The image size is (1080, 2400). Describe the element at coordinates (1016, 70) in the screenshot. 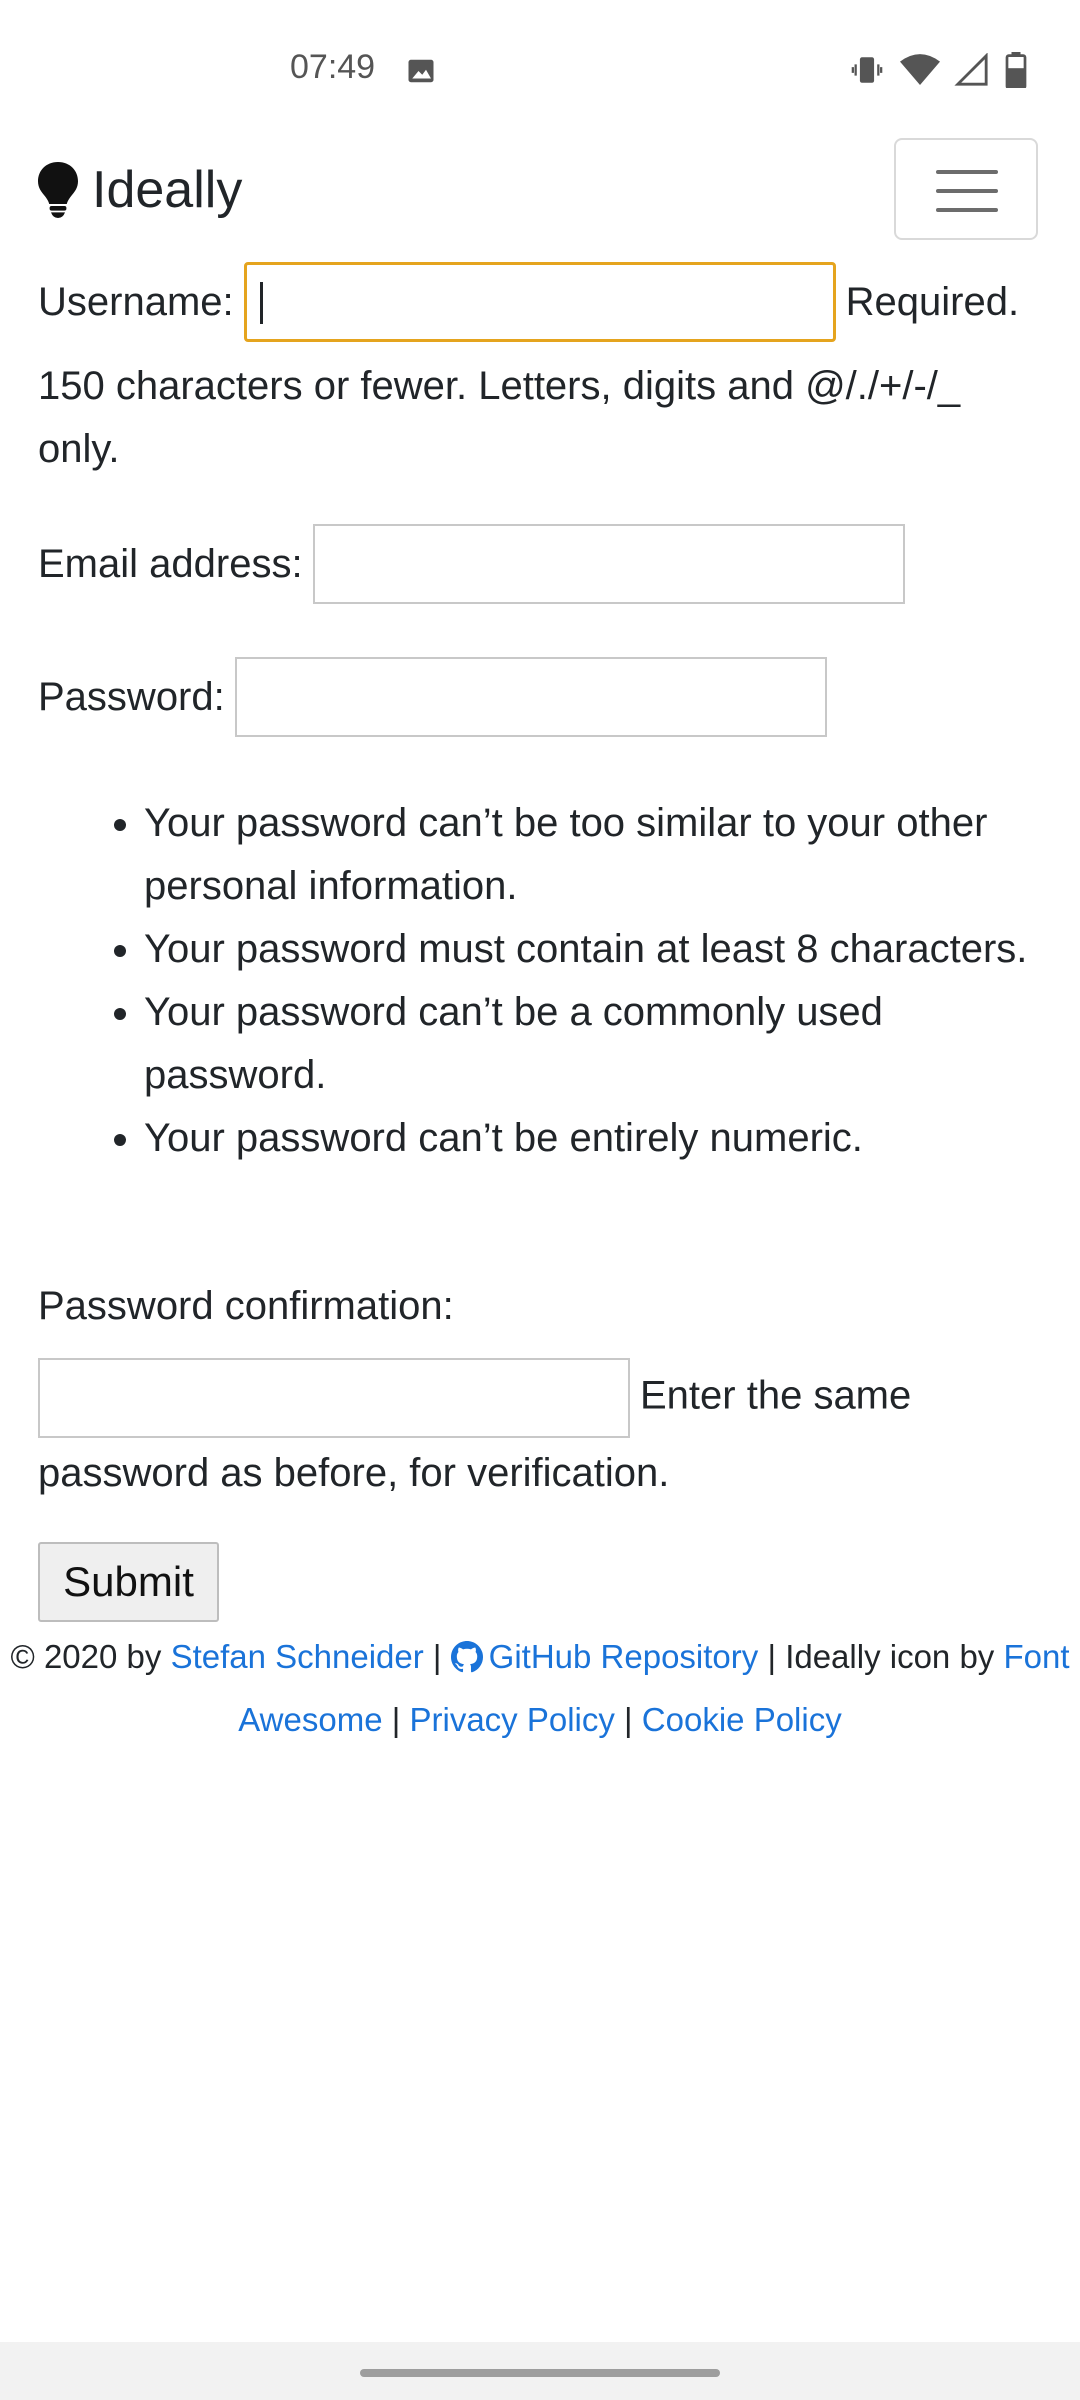

I see `battery-icon` at that location.